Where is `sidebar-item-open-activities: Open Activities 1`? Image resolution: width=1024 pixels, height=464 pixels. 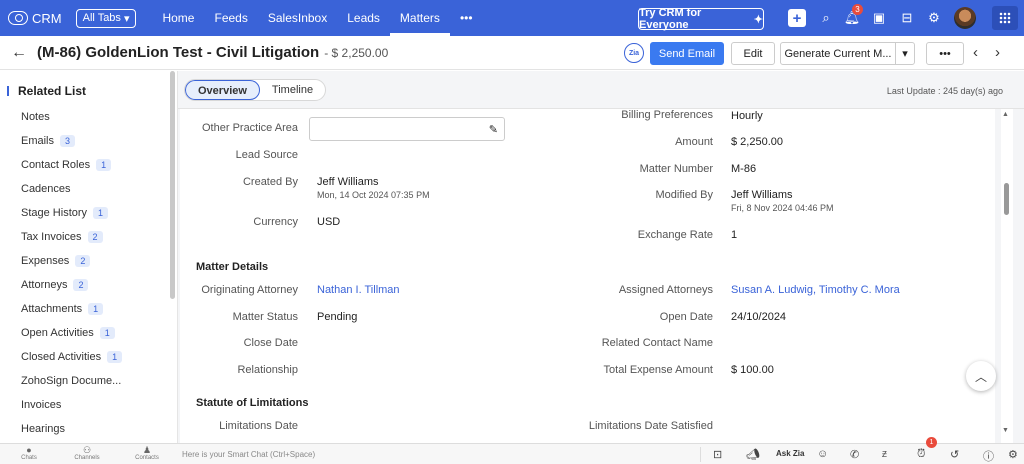
sidebar-item-open-activities: Open Activities 1 is located at coordinates (68, 333).